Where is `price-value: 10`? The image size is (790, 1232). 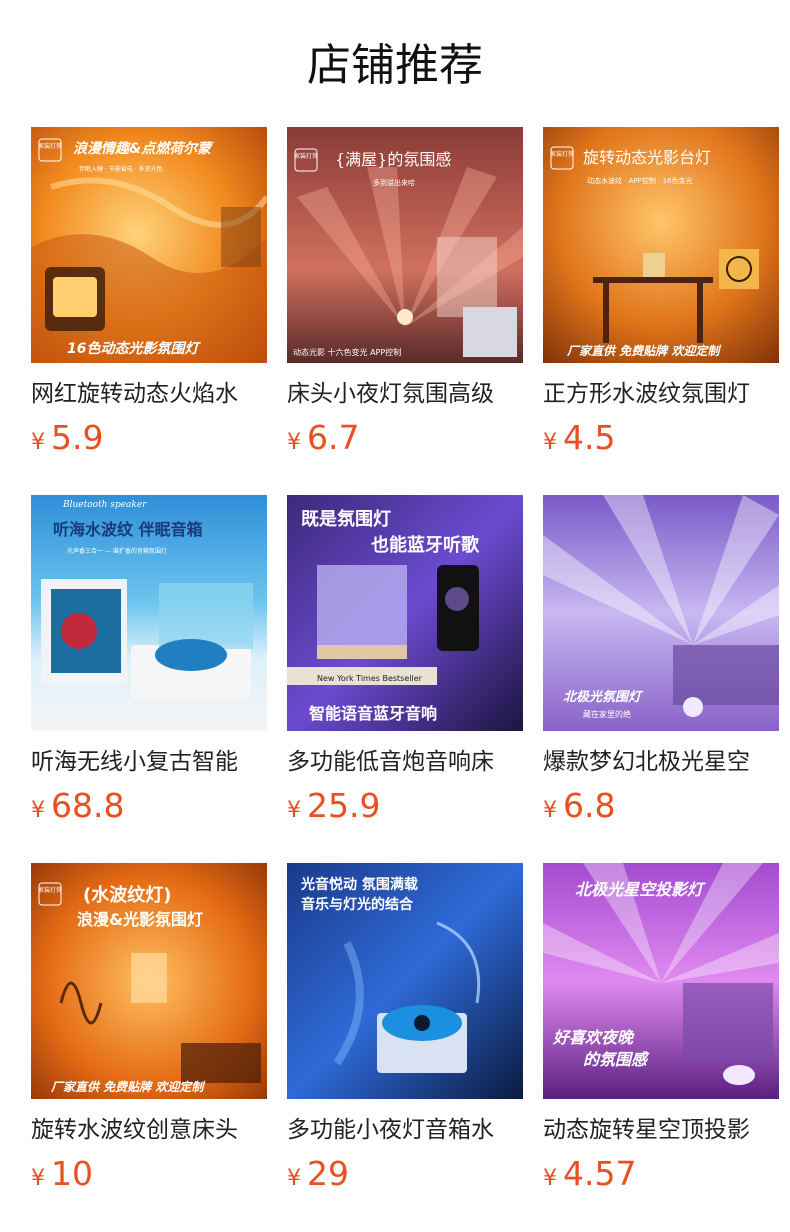 price-value: 10 is located at coordinates (72, 1173).